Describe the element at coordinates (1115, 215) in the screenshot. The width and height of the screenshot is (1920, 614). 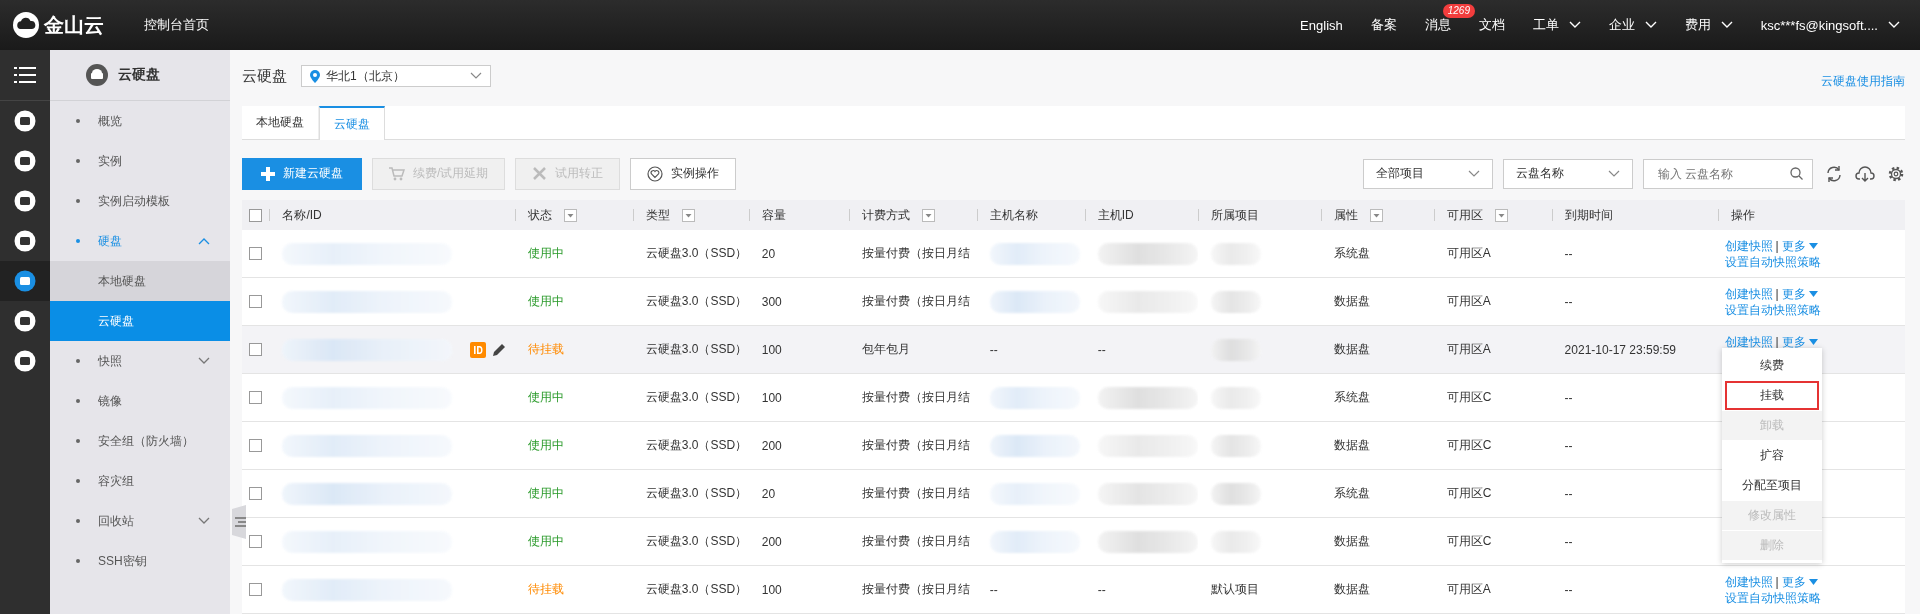
I see `column-header: 主机ID` at that location.